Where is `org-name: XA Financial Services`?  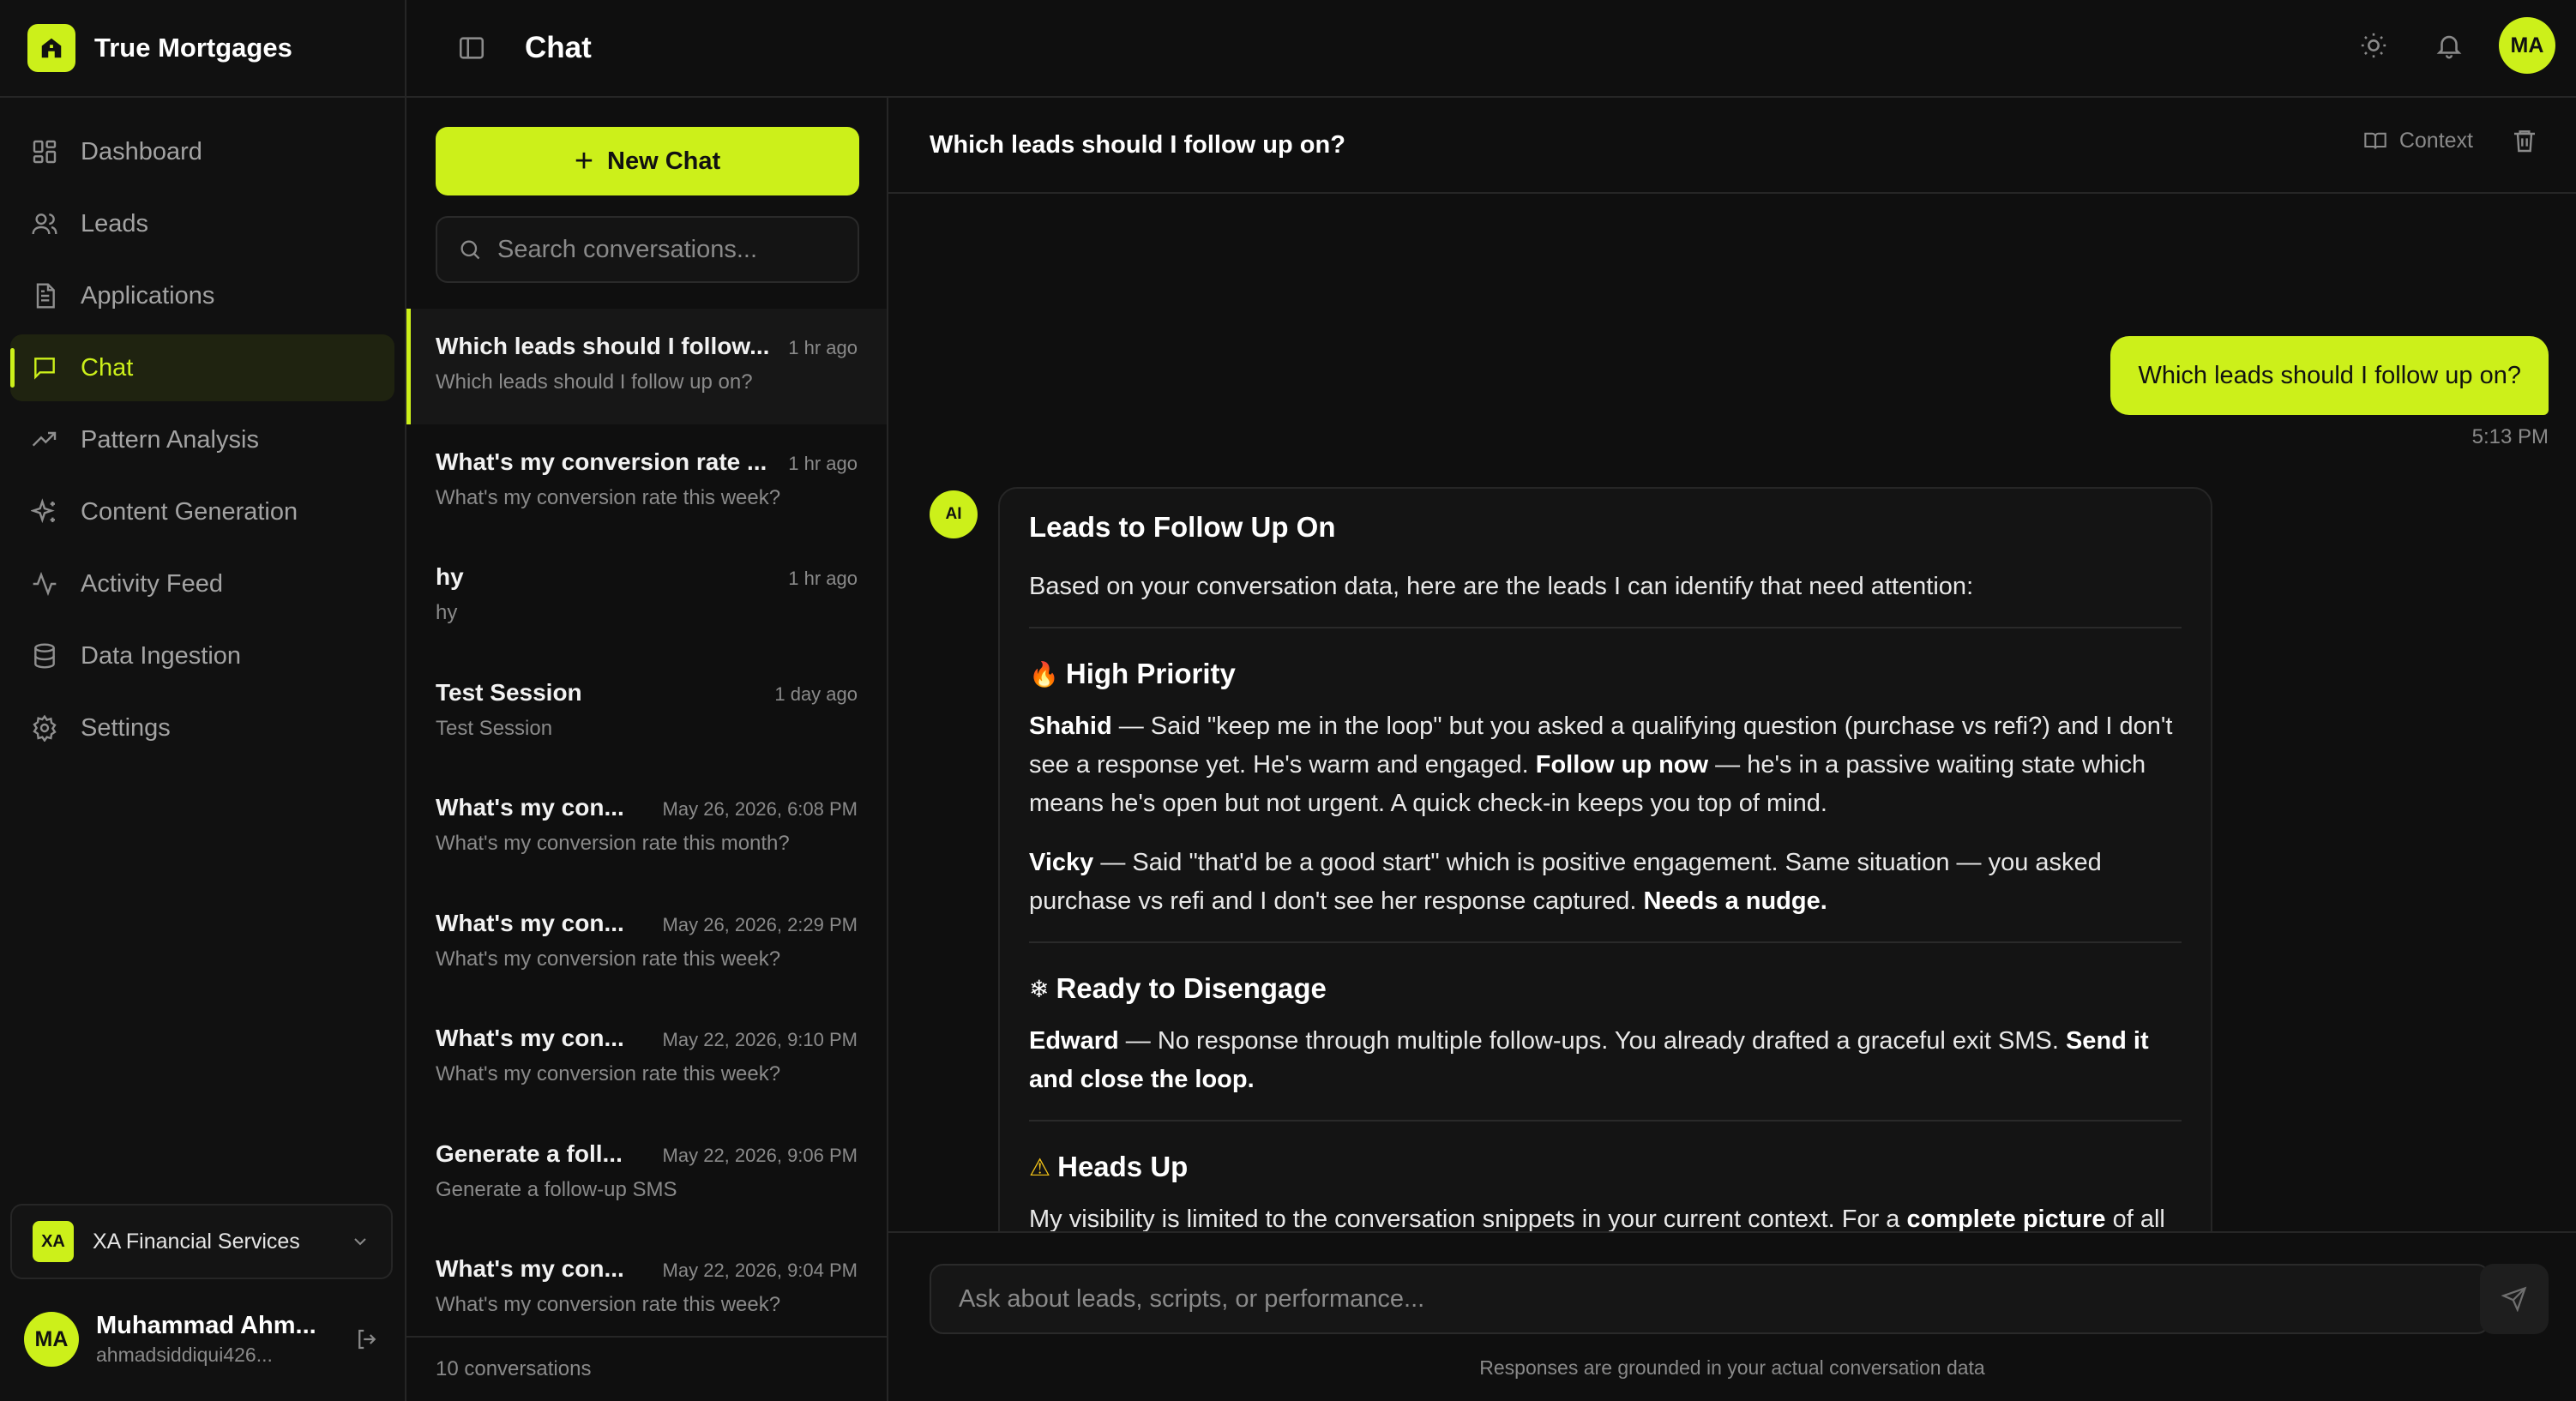
org-name: XA Financial Services is located at coordinates (196, 1242).